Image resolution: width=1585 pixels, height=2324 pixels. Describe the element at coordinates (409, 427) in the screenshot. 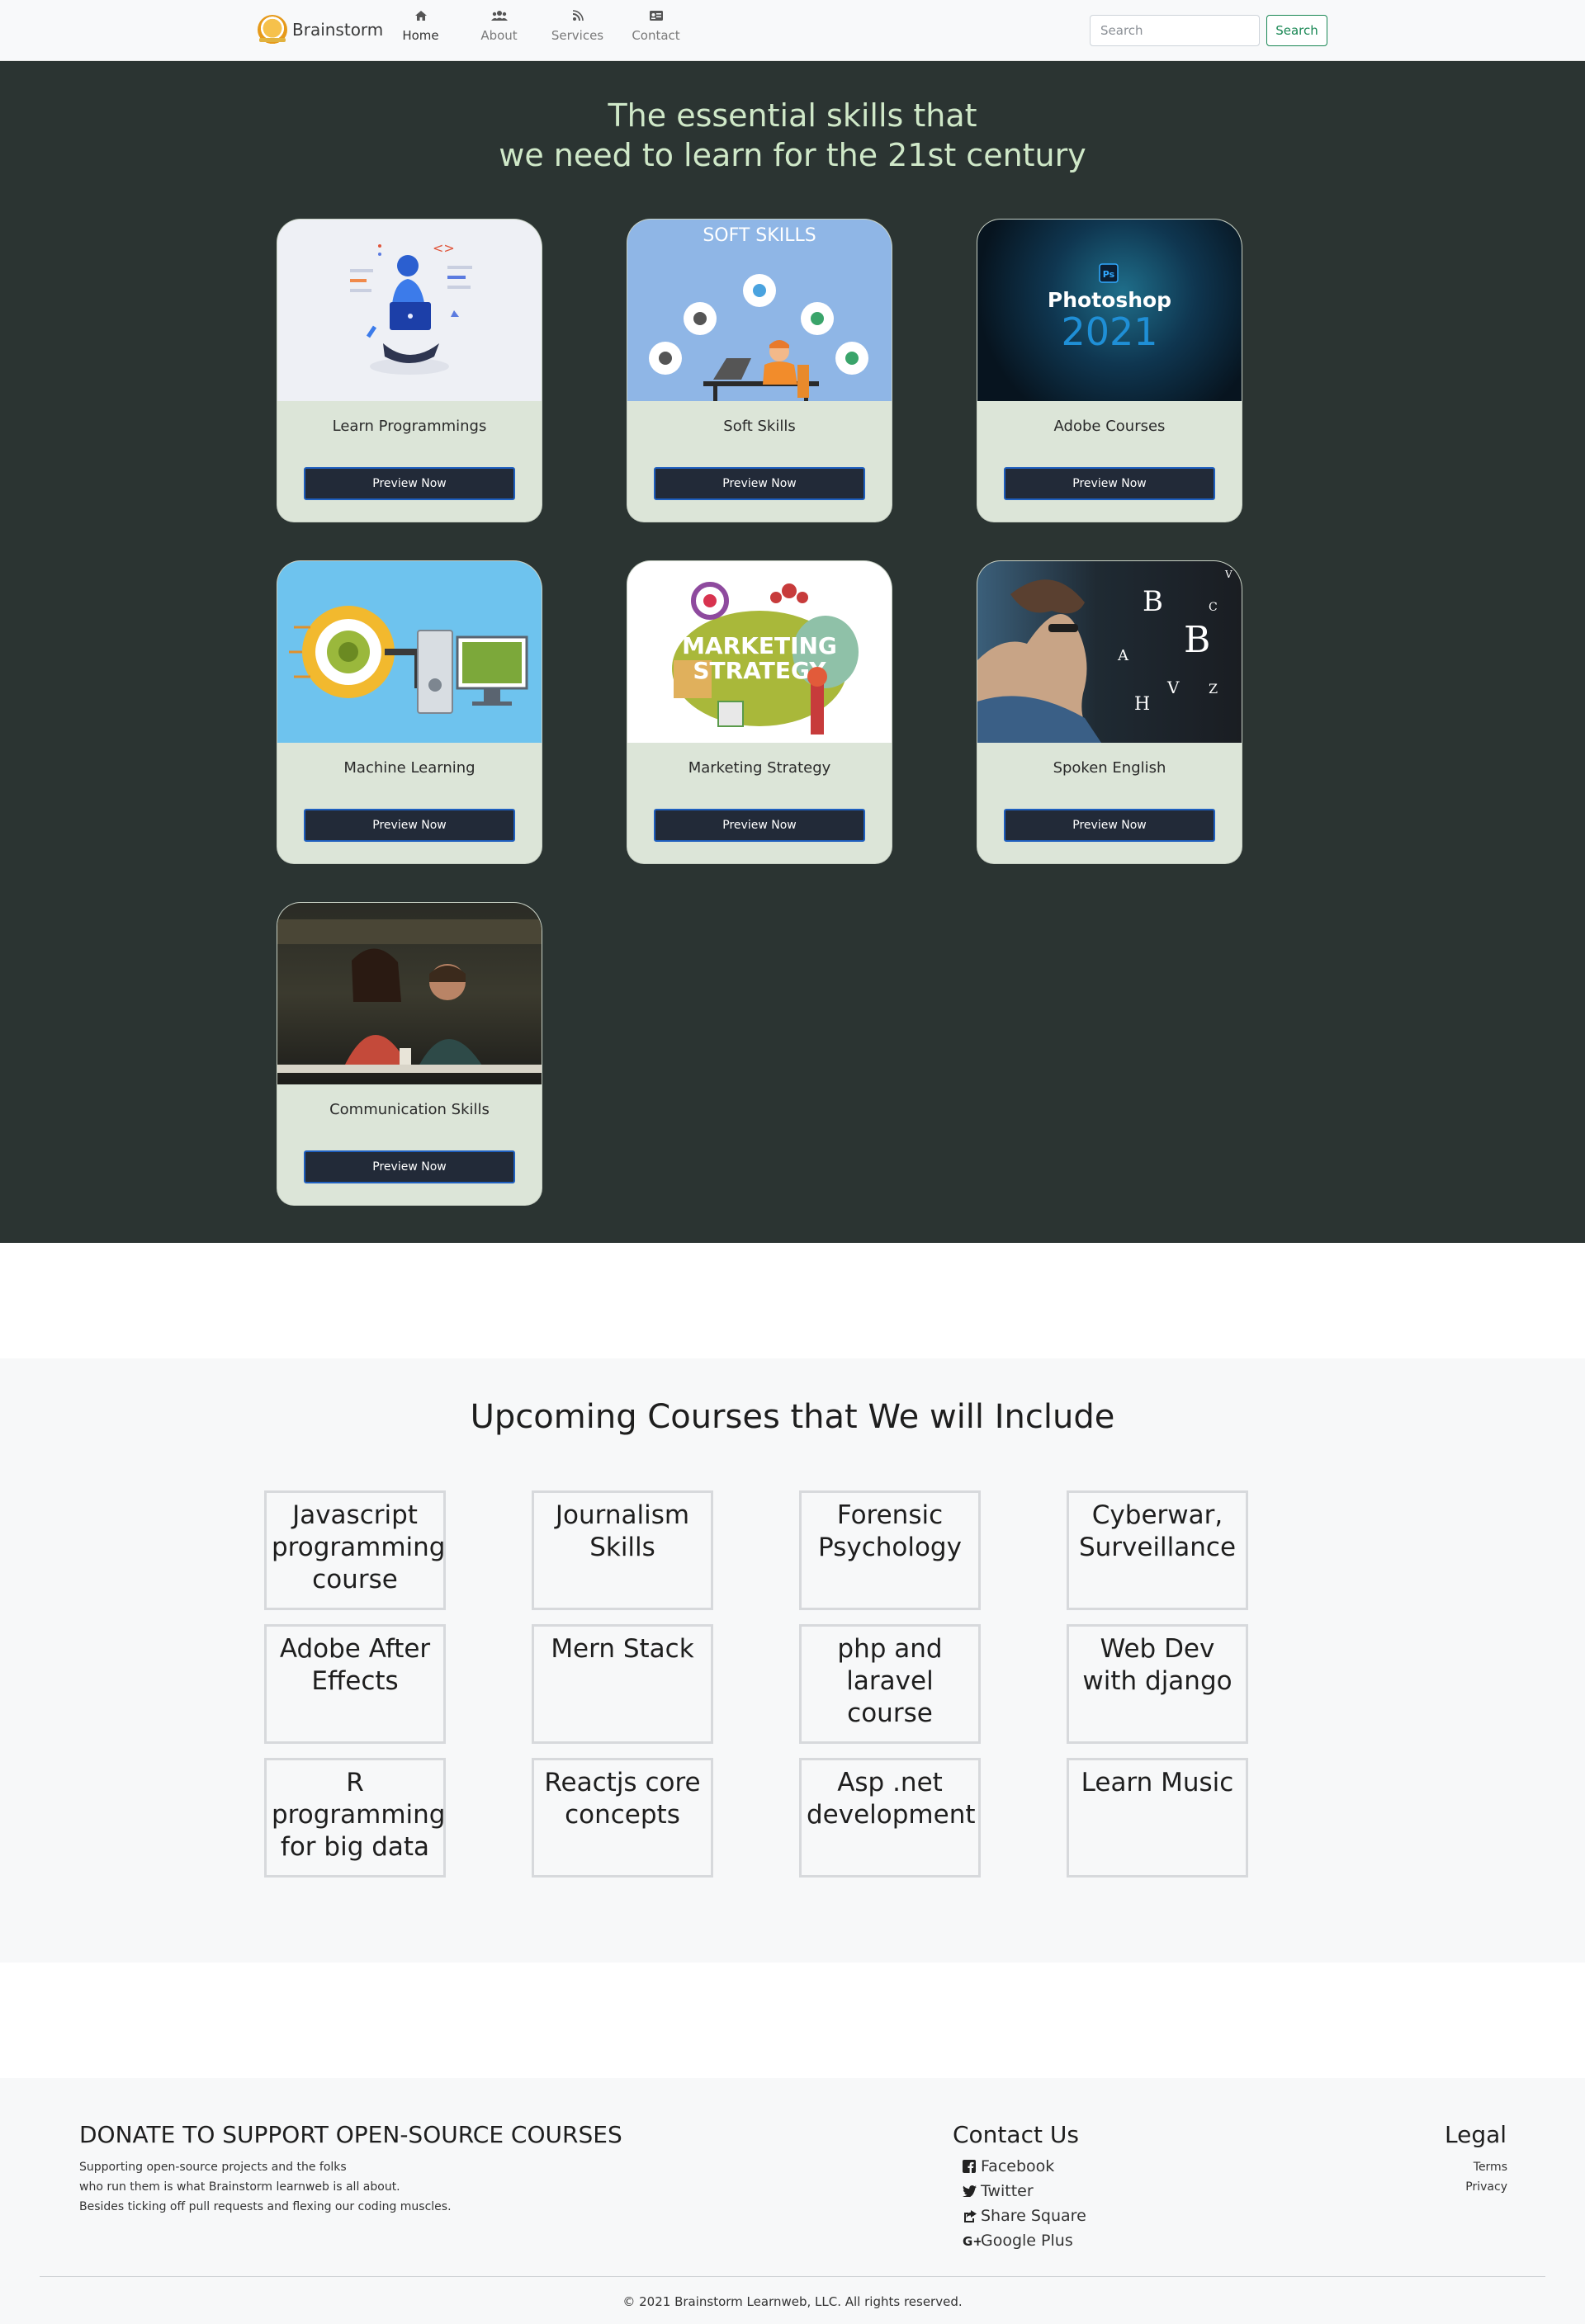

I see `course-card-title: Learn Programmings` at that location.